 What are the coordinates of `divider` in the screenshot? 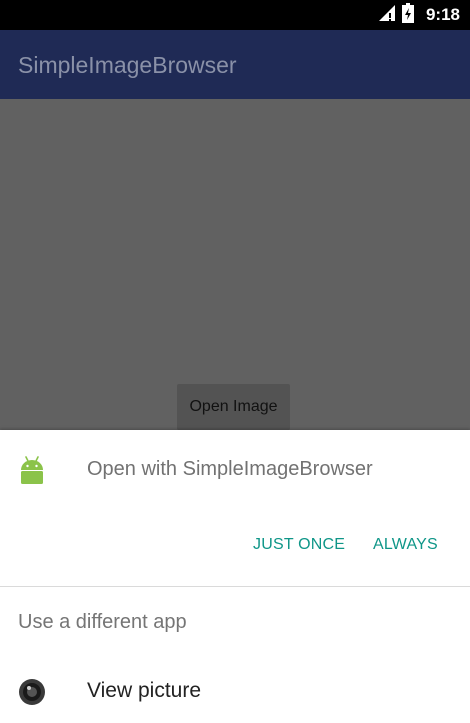 It's located at (235, 586).